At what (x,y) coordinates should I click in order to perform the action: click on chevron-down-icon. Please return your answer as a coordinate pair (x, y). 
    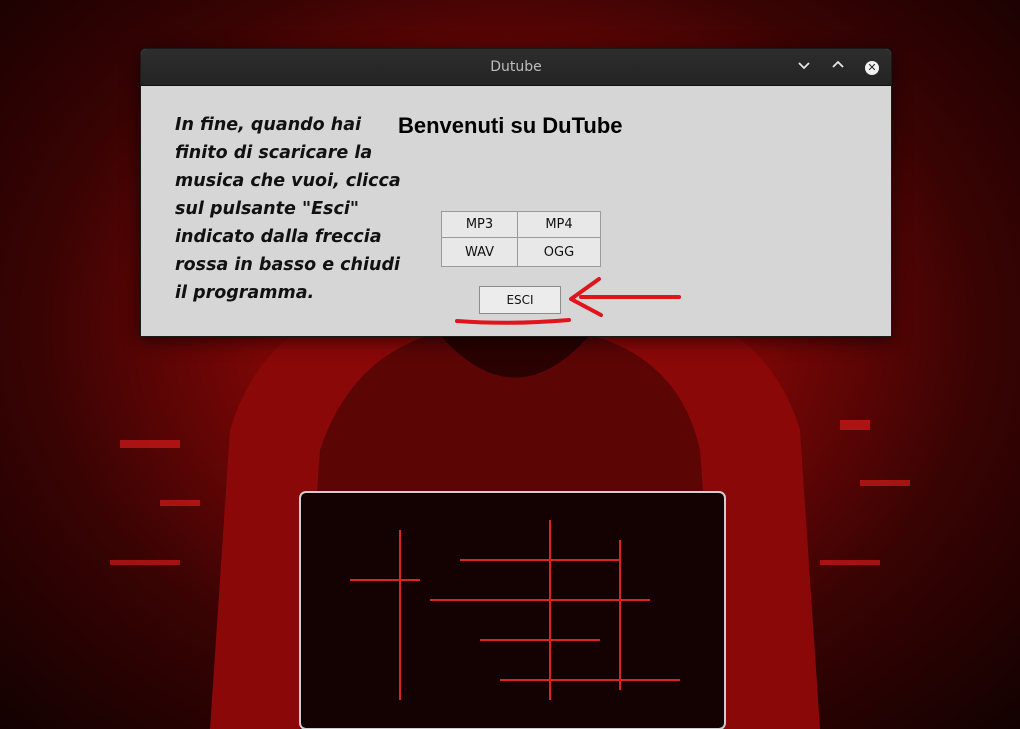
    Looking at the image, I should click on (804, 67).